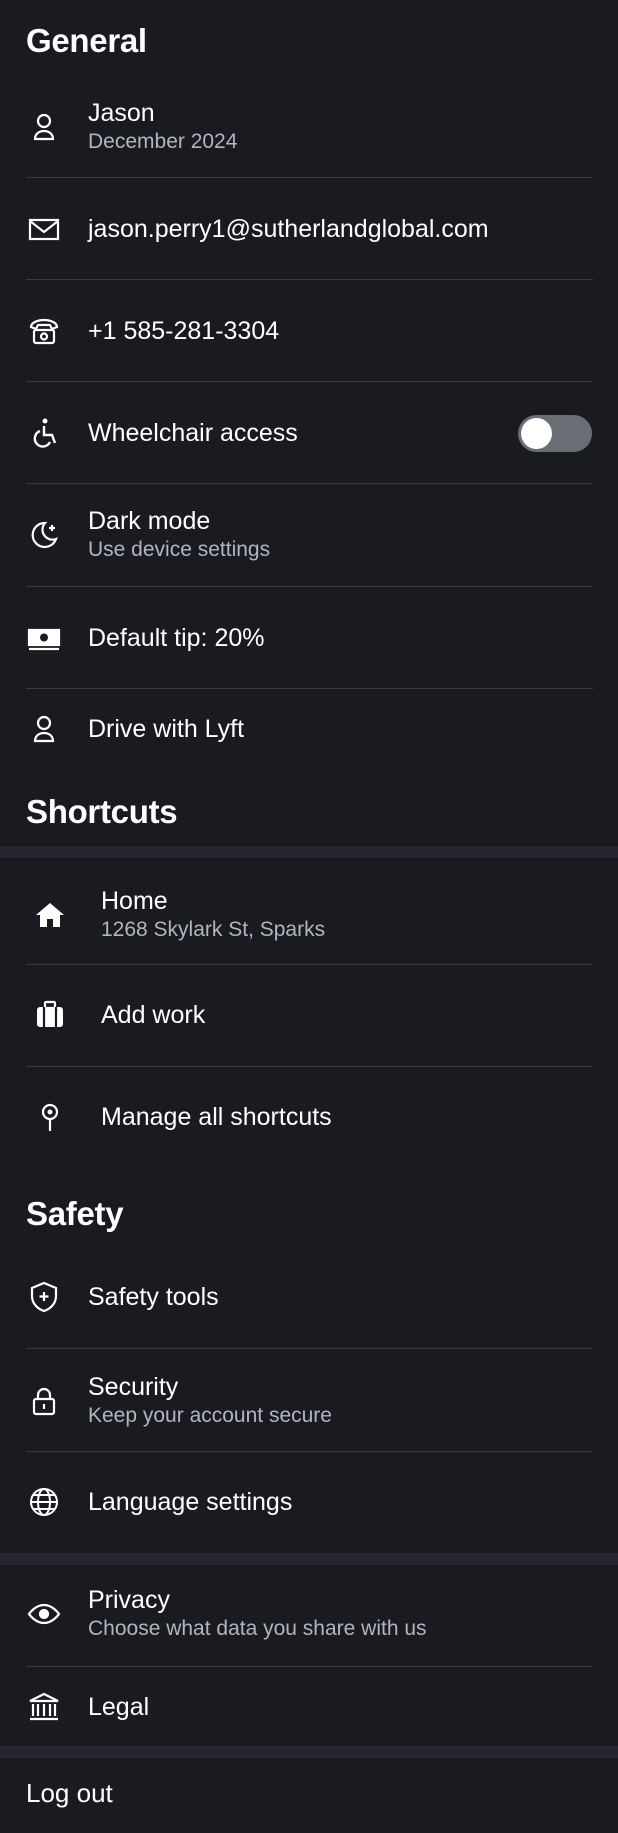 This screenshot has height=1833, width=618. Describe the element at coordinates (44, 1401) in the screenshot. I see `lock-icon` at that location.